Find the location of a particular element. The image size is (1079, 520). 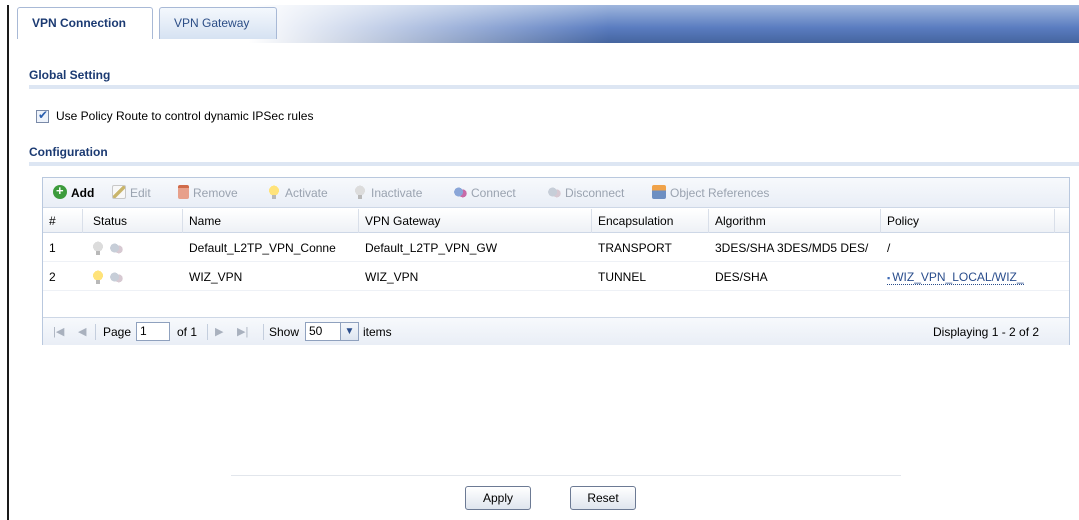

tab-bar: VPN Connection VPN Gateway is located at coordinates (544, 24).